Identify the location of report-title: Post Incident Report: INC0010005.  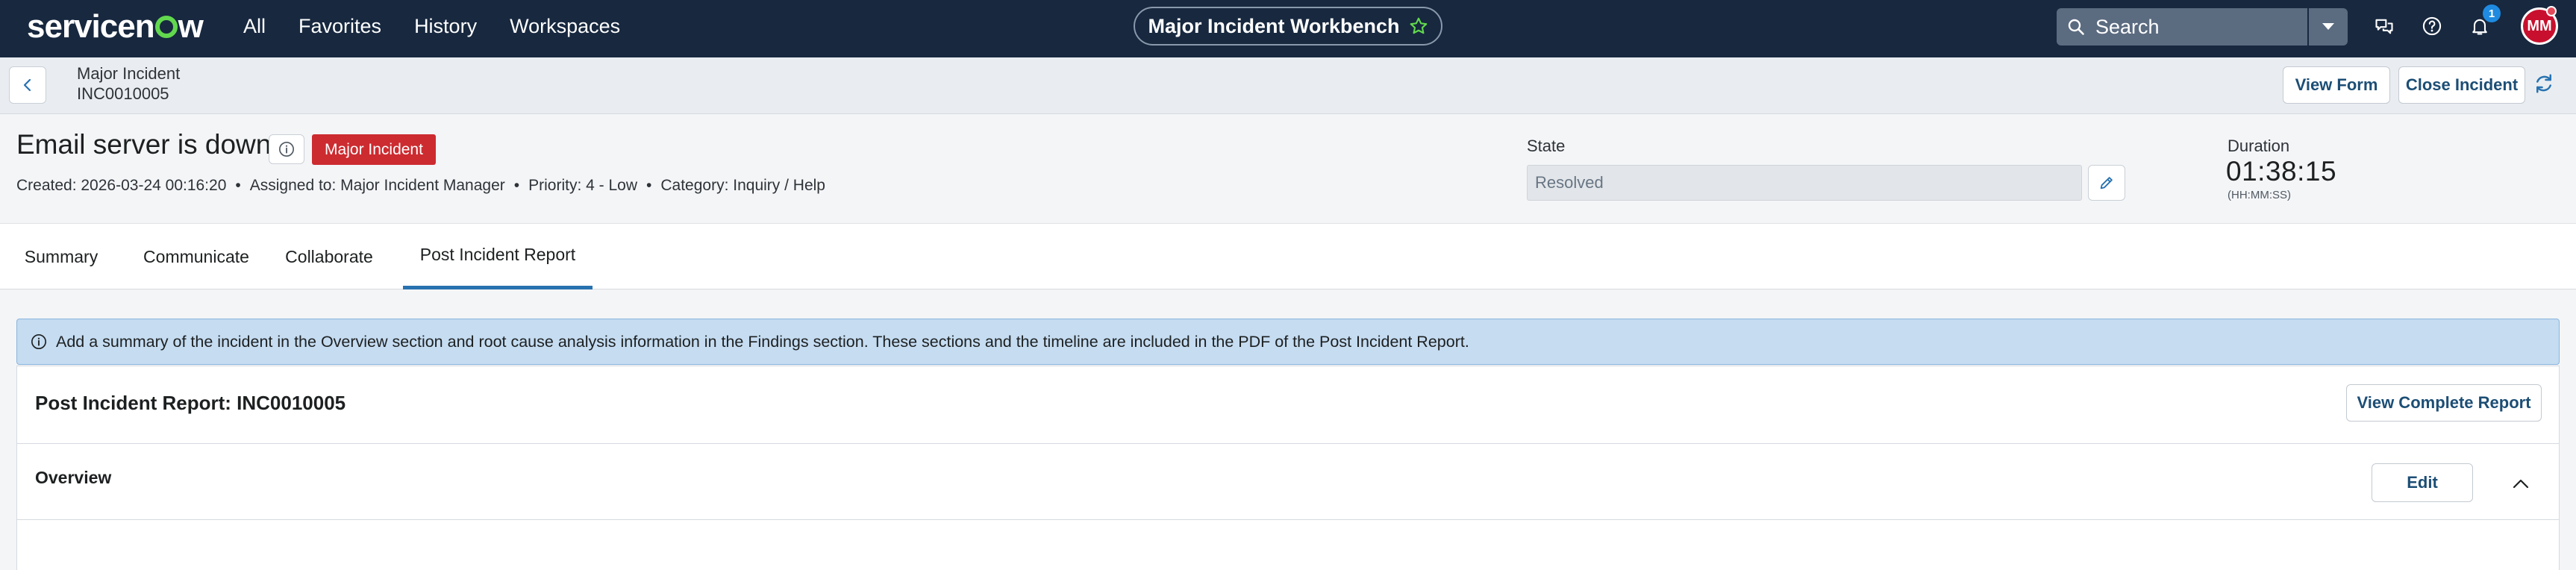
(190, 403).